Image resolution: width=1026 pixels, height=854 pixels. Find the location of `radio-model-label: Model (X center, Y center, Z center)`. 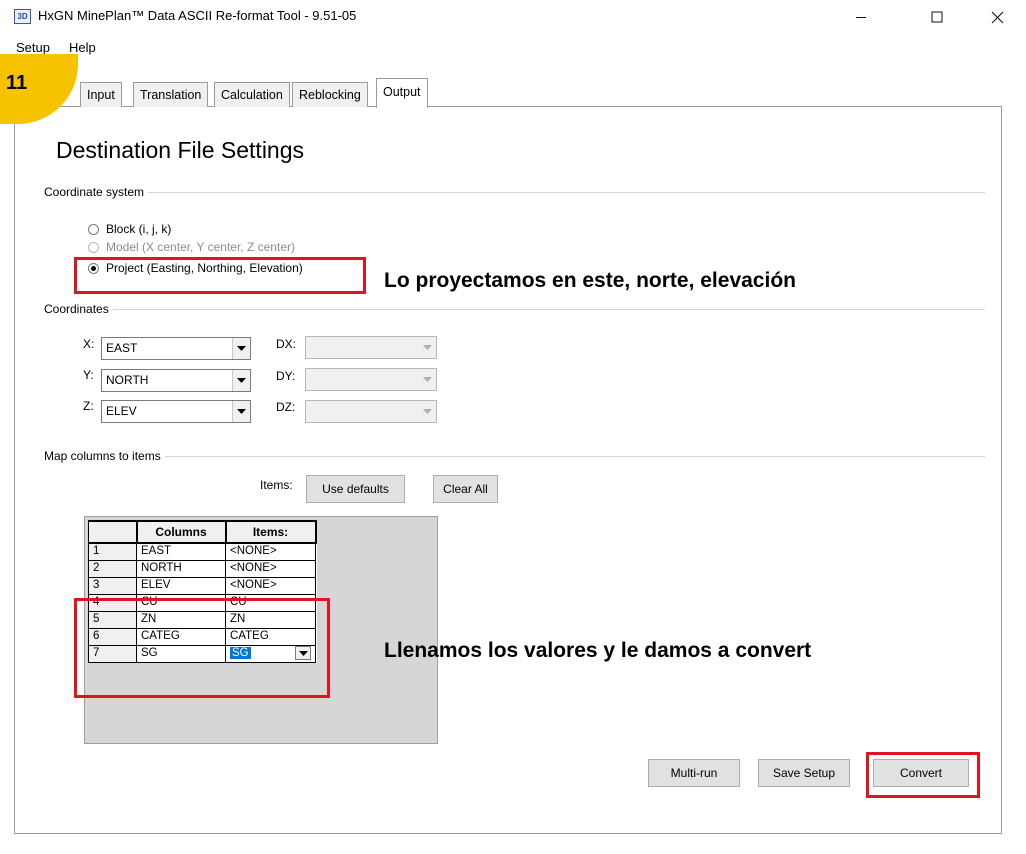

radio-model-label: Model (X center, Y center, Z center) is located at coordinates (200, 247).